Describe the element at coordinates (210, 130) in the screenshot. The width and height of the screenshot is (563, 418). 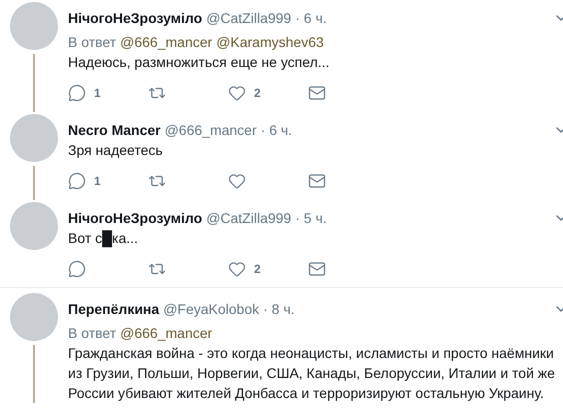
I see `user-handle: @666_mancer` at that location.